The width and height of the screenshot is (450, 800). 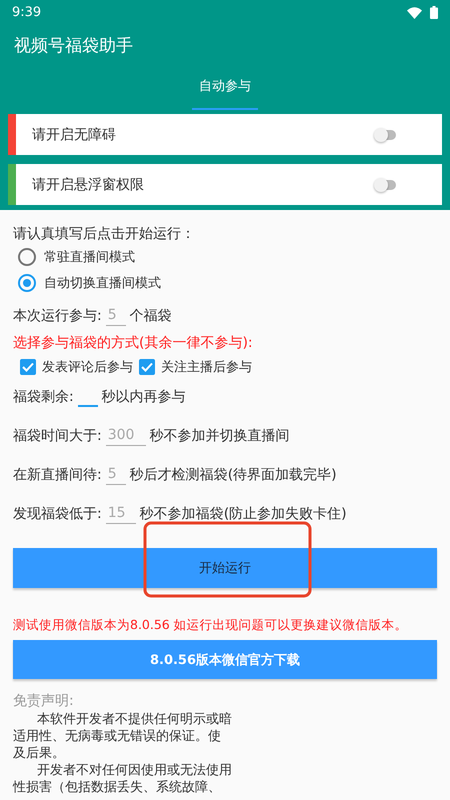 I want to click on disclaimer-text: 开发者不对任何因使用或无法使用, so click(x=134, y=770).